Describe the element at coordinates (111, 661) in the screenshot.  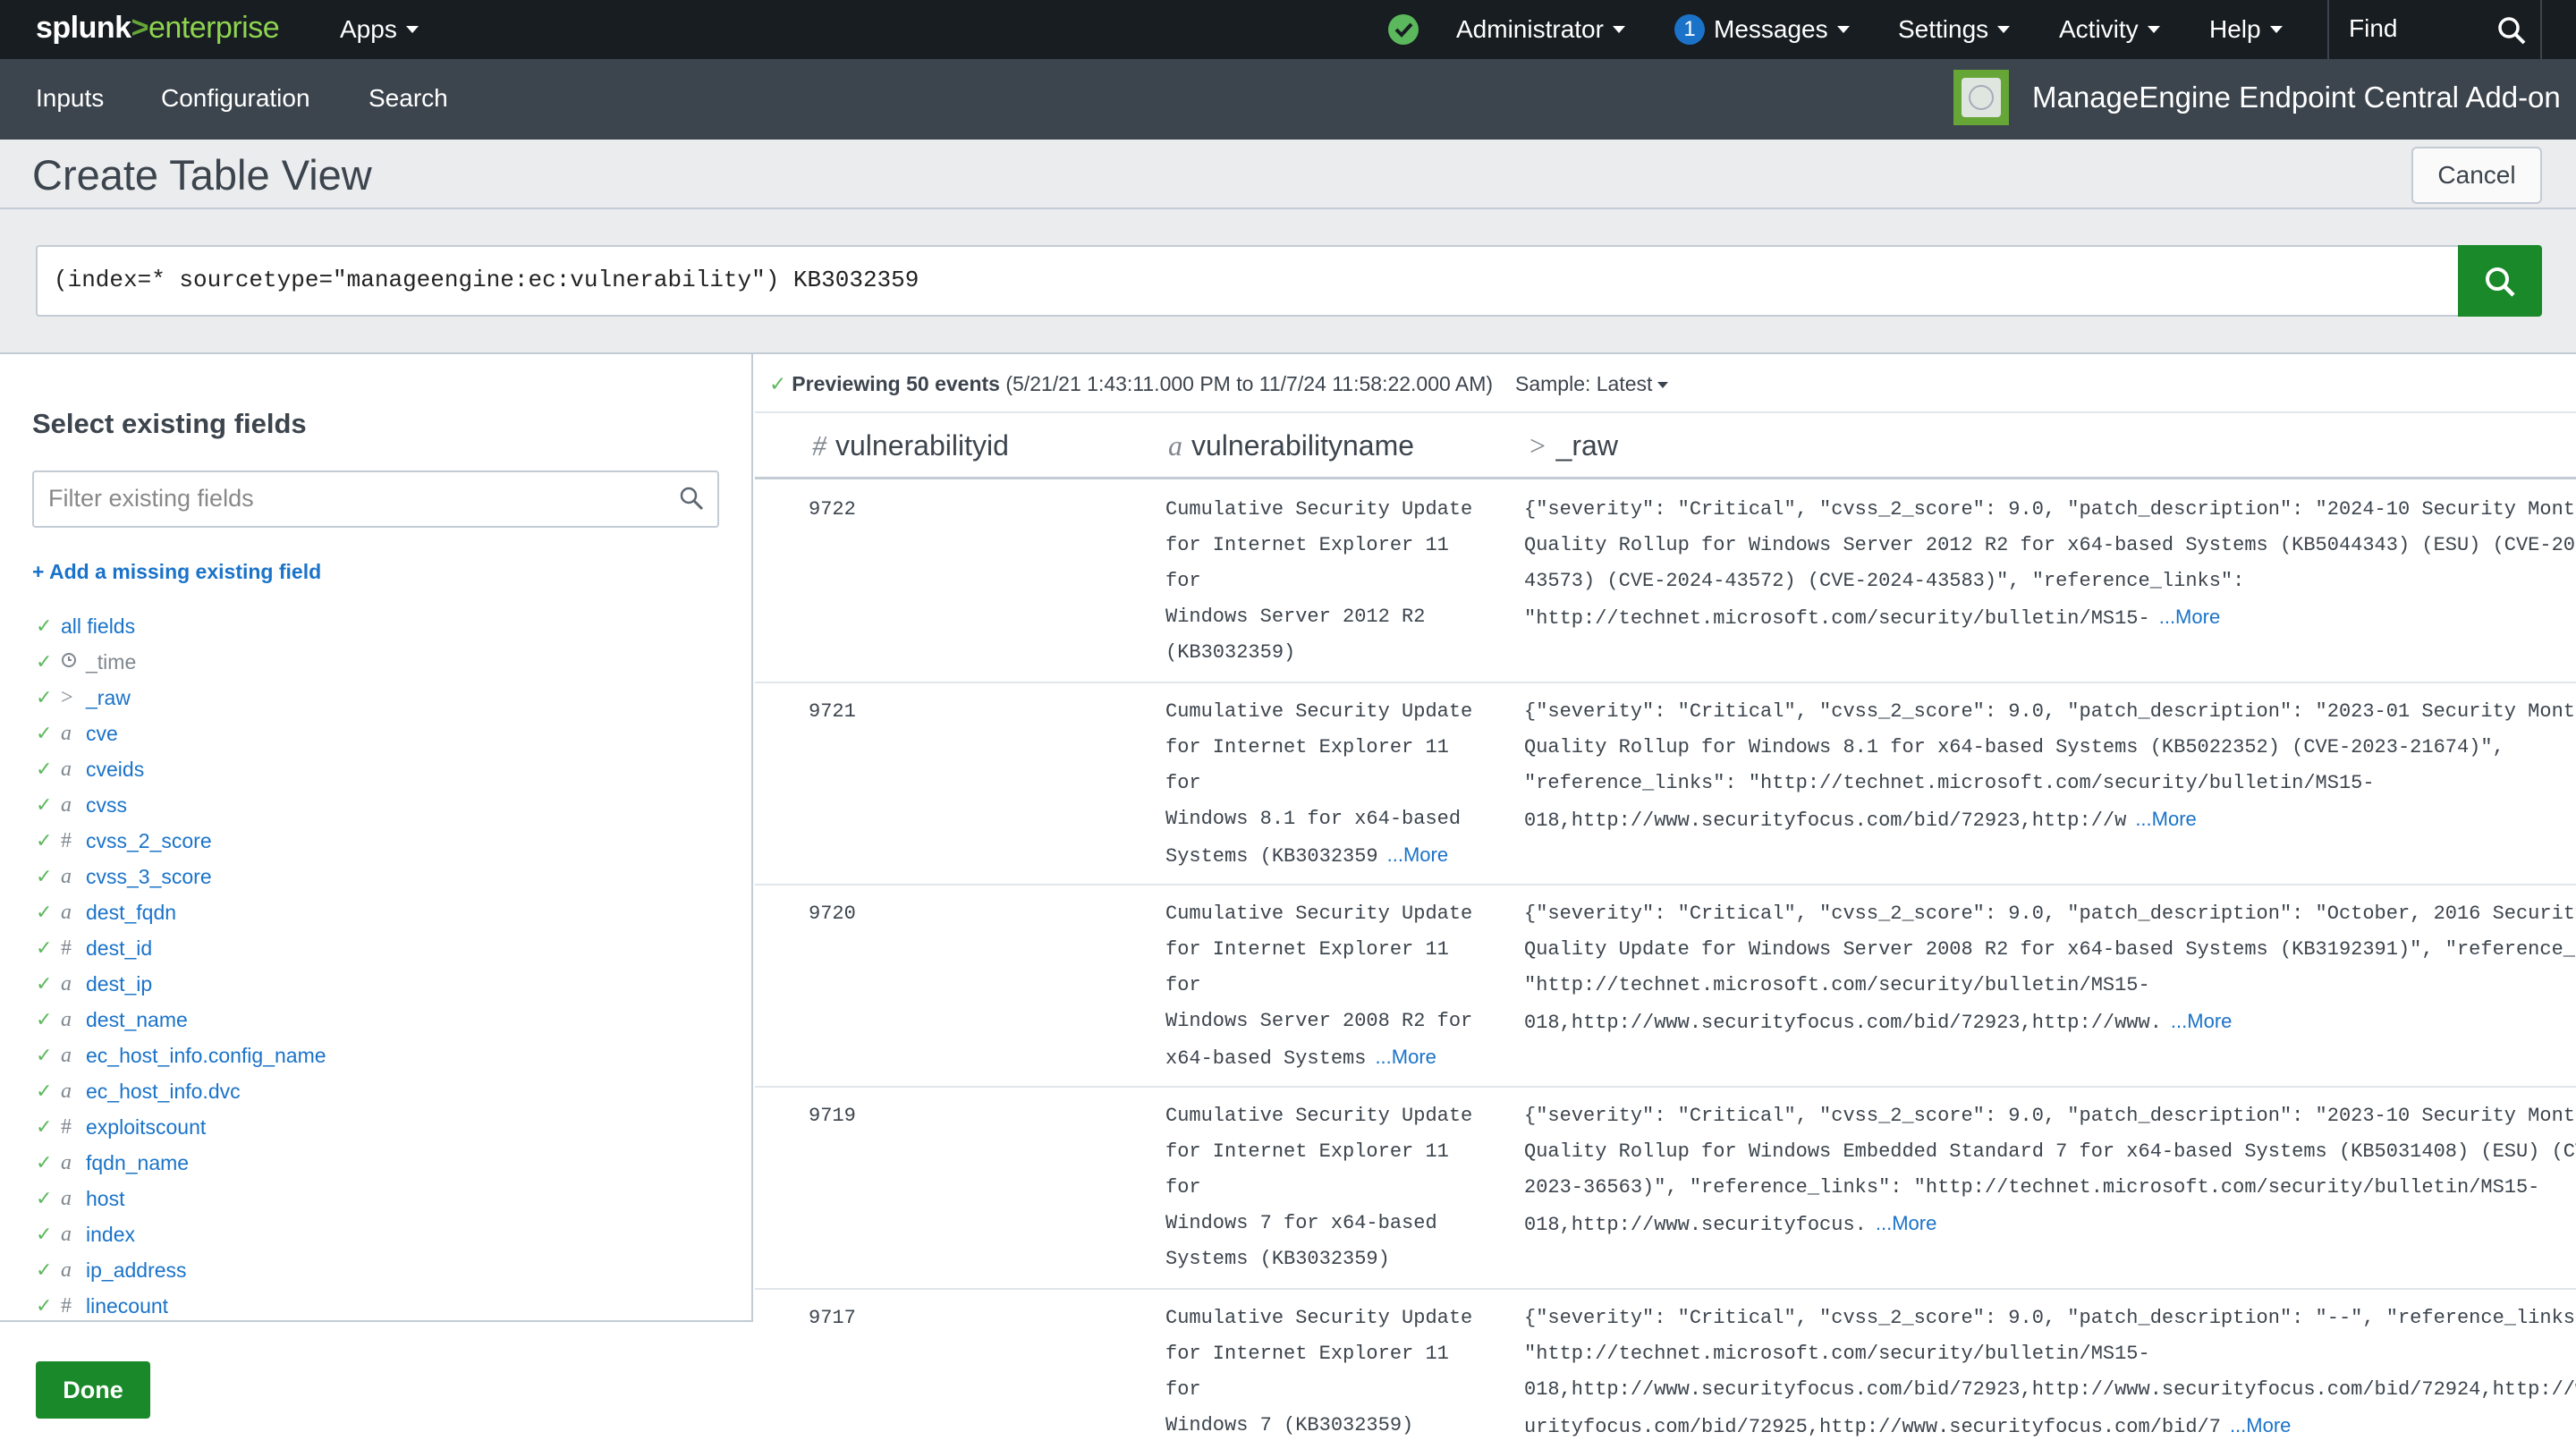
I see `field-name: _time` at that location.